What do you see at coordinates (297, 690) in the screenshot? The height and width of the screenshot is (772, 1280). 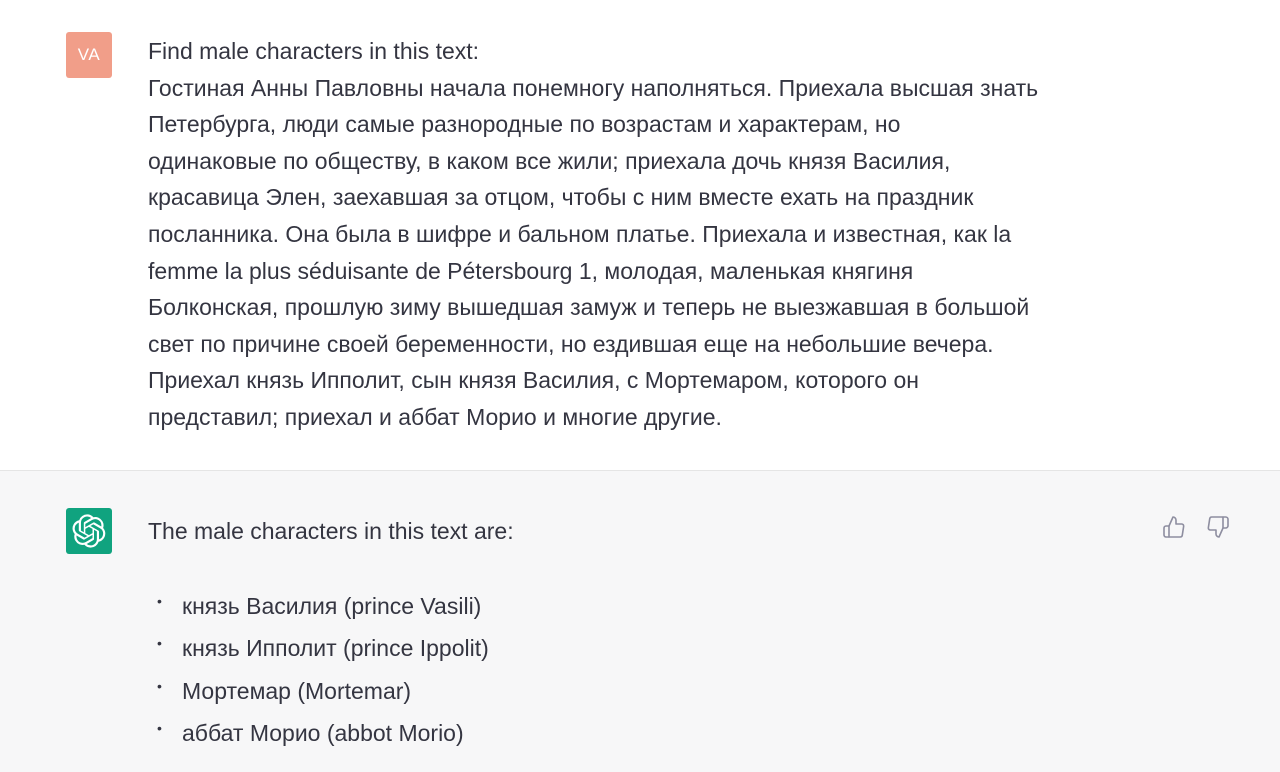 I see `list-item-text: Мортемар (Mortemar)` at bounding box center [297, 690].